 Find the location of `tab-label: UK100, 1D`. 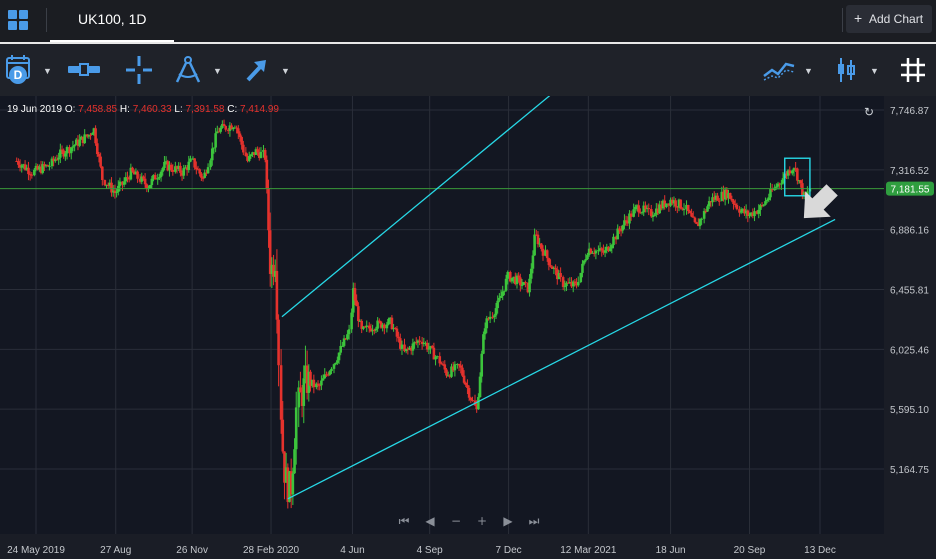

tab-label: UK100, 1D is located at coordinates (112, 19).